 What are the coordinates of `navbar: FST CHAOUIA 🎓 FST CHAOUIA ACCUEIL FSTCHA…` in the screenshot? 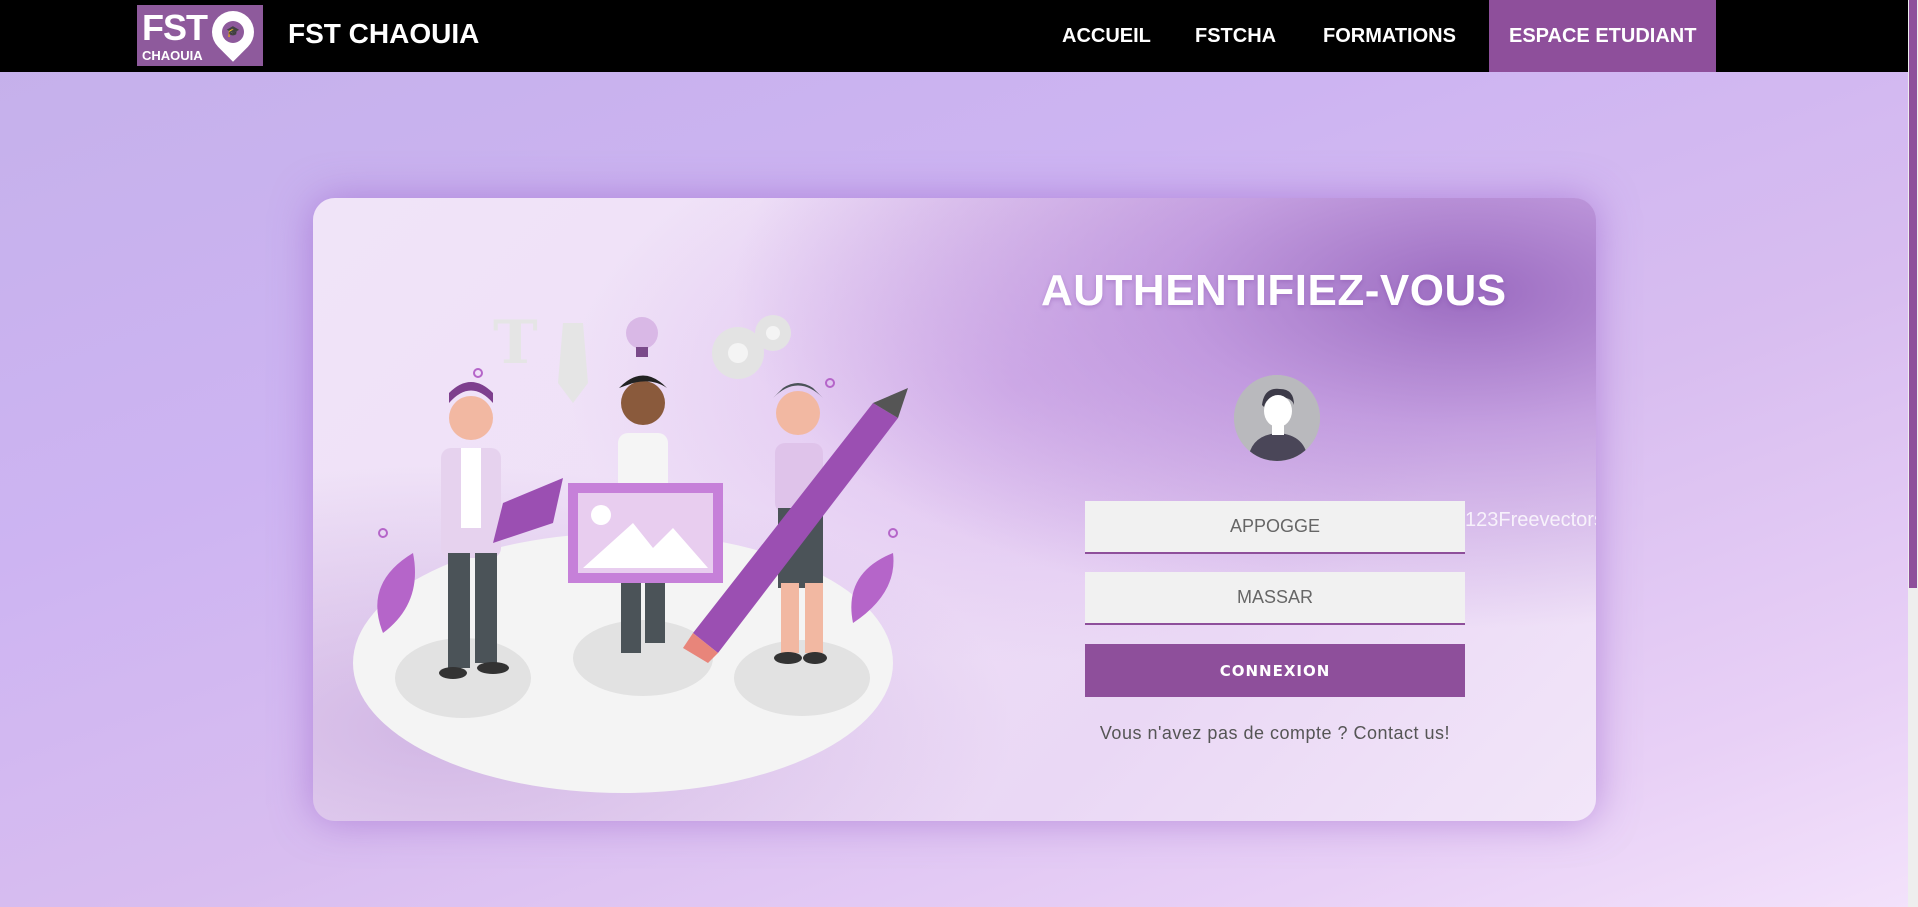 It's located at (954, 36).